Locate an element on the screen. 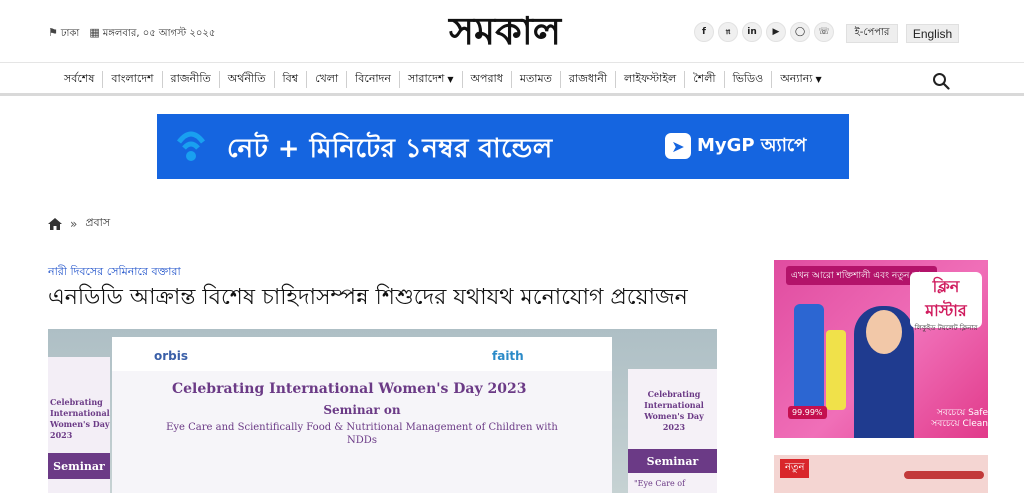 The image size is (1024, 493). nav-item-label: খেলা is located at coordinates (327, 78).